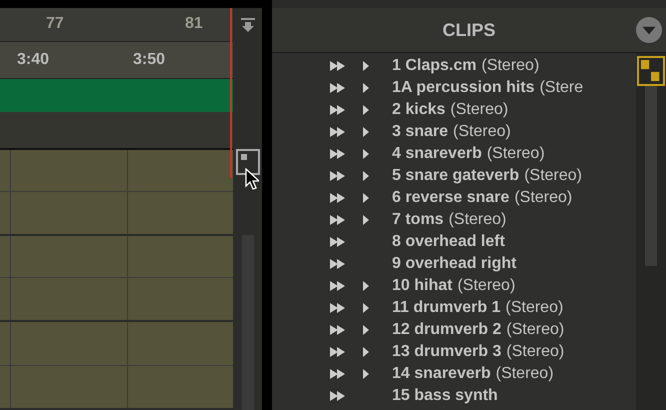 This screenshot has height=410, width=666. Describe the element at coordinates (448, 242) in the screenshot. I see `clip-name: 8 overhead left` at that location.